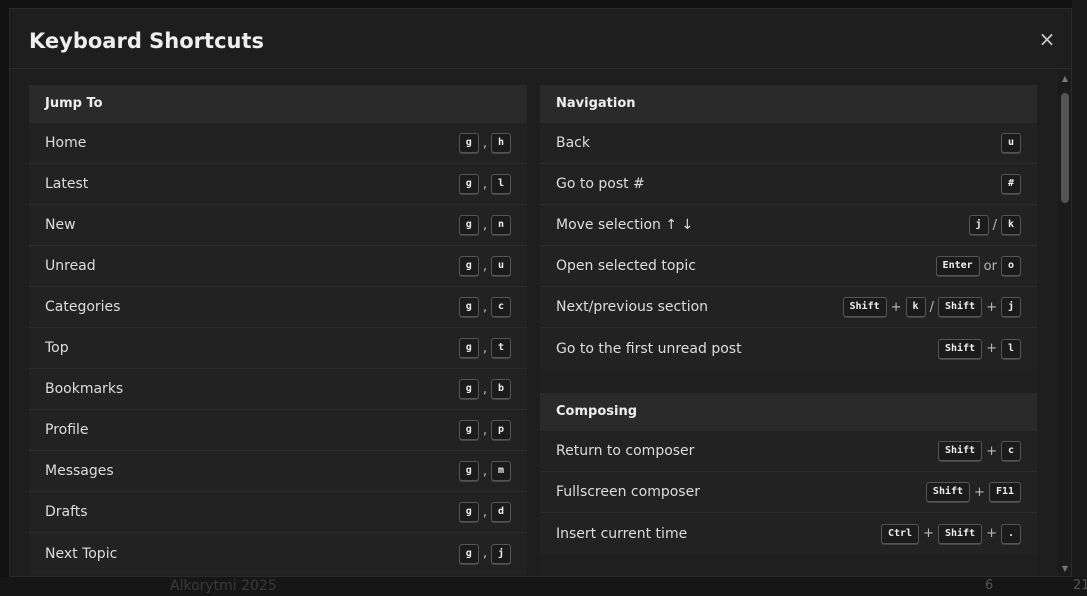 This screenshot has height=596, width=1087. Describe the element at coordinates (540, 39) in the screenshot. I see `modal-header: Keyboard Shortcuts ×` at that location.